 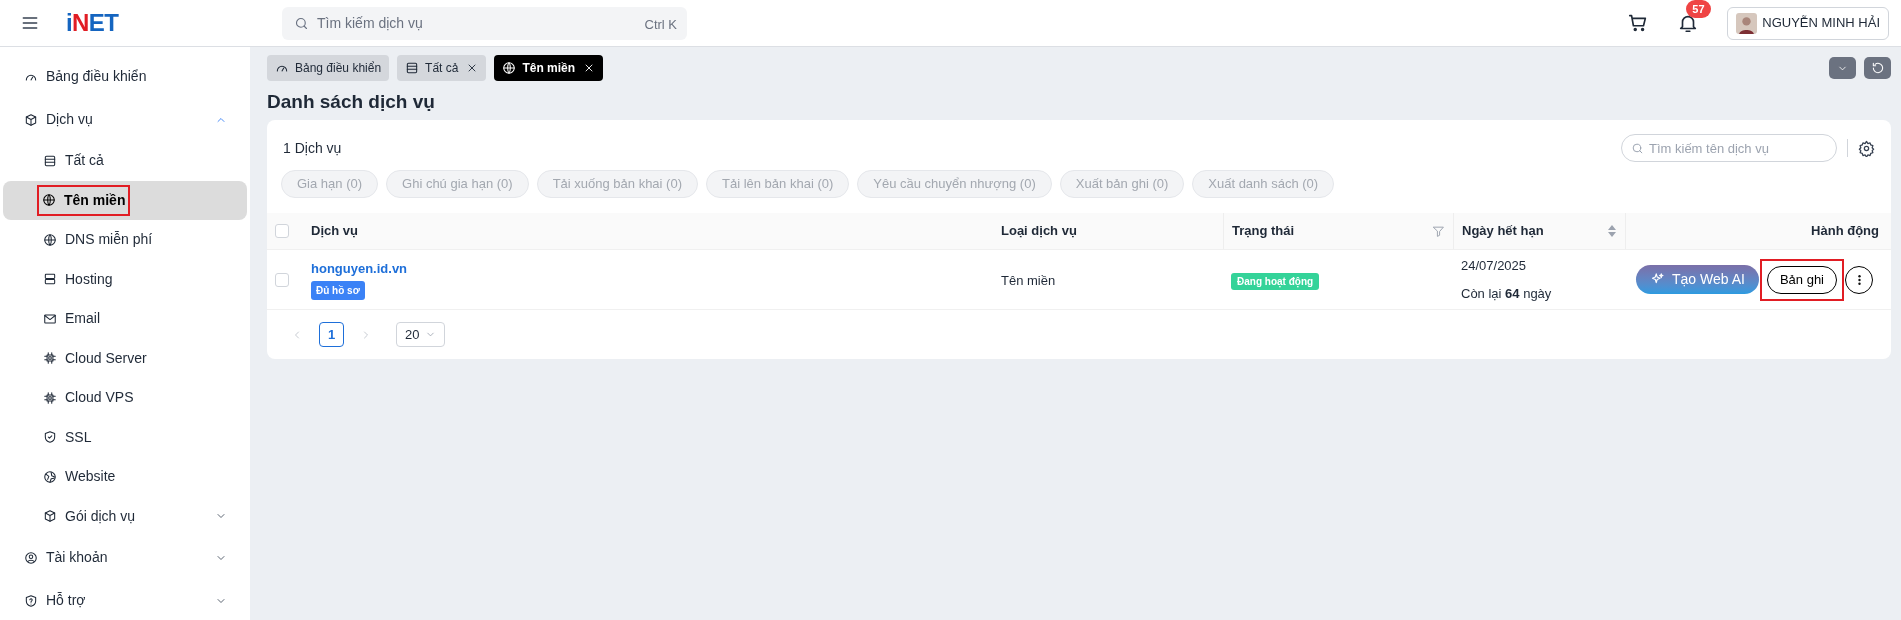 I want to click on more-icon, so click(x=1859, y=279).